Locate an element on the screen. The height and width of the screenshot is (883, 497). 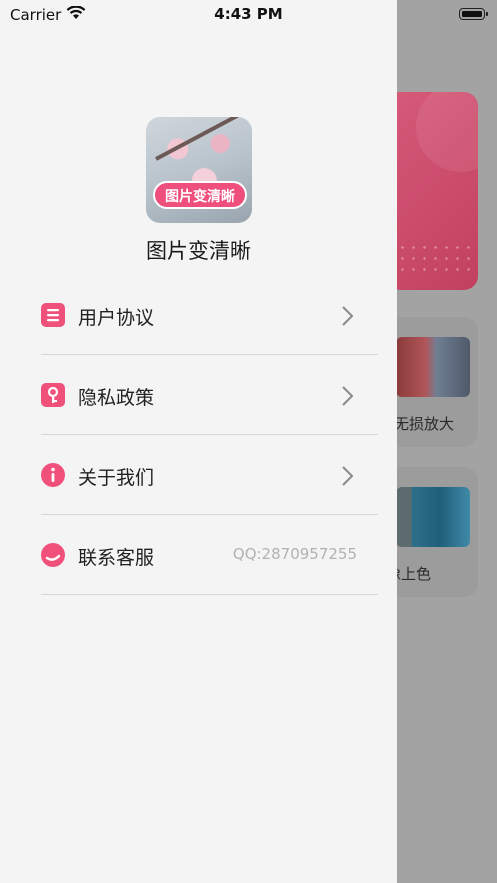
status-bar: Carrier 4:43 PM is located at coordinates (248, 15).